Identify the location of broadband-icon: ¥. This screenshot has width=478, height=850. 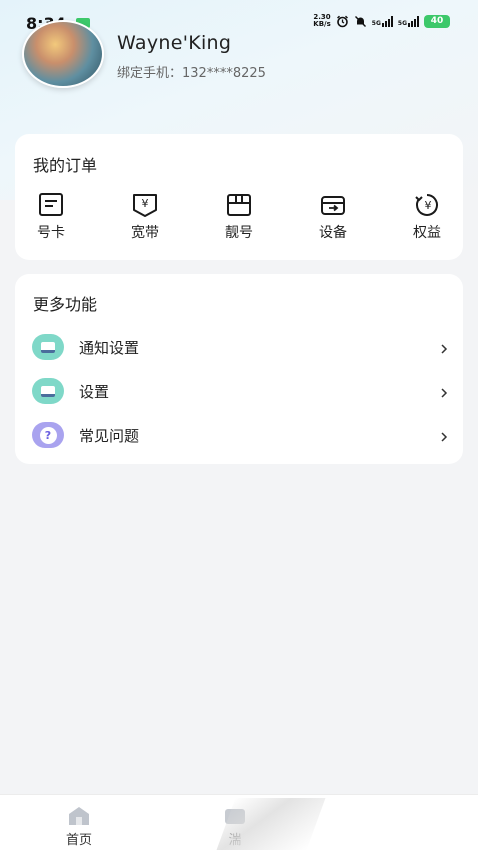
(145, 205).